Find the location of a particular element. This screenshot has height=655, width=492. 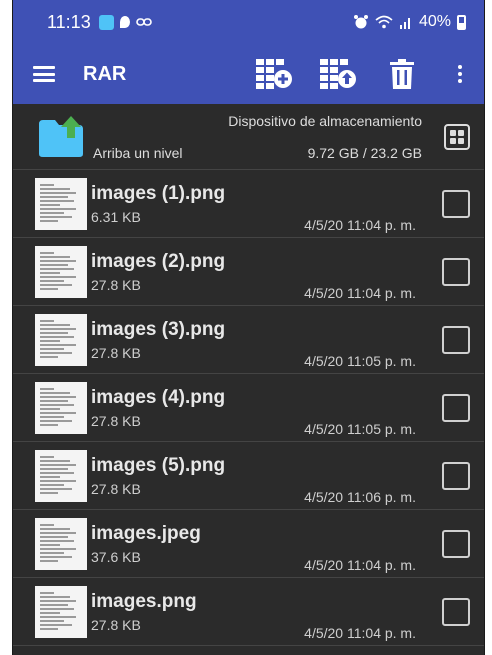

file-size: 6.31 KB is located at coordinates (116, 216).